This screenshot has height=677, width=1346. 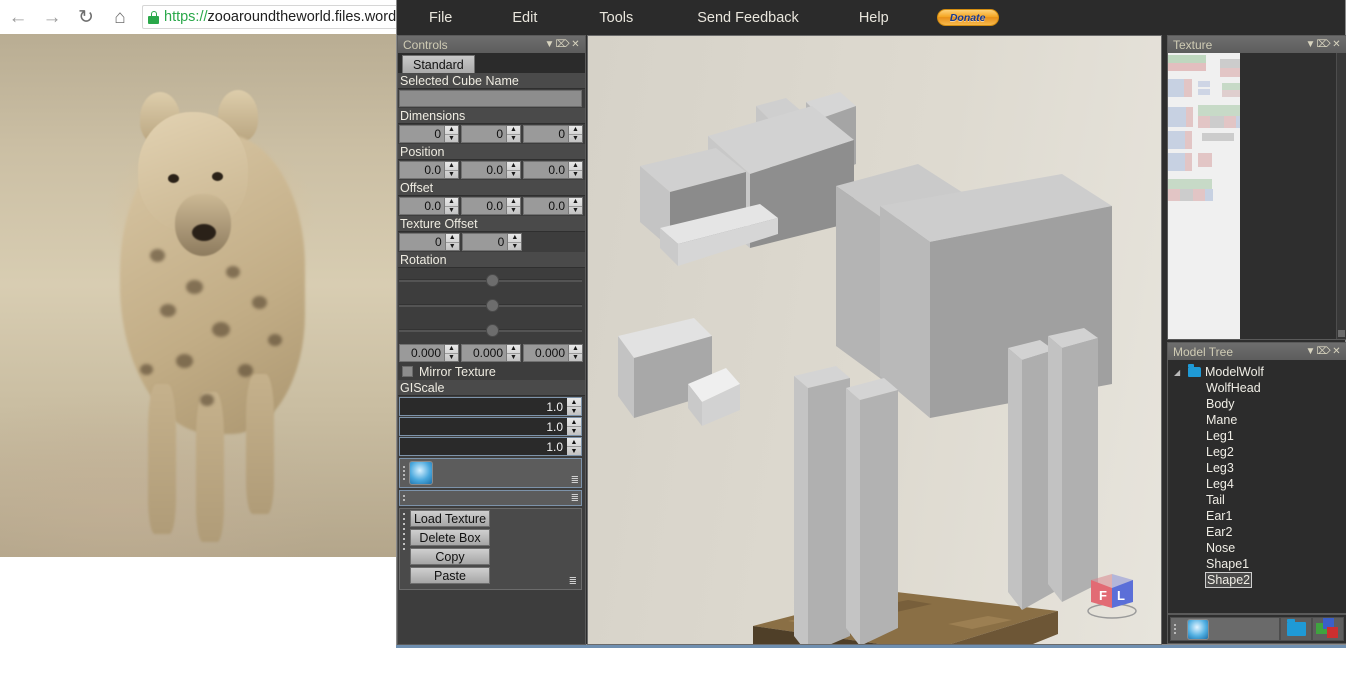 I want to click on menu-edit: Edit, so click(x=524, y=18).